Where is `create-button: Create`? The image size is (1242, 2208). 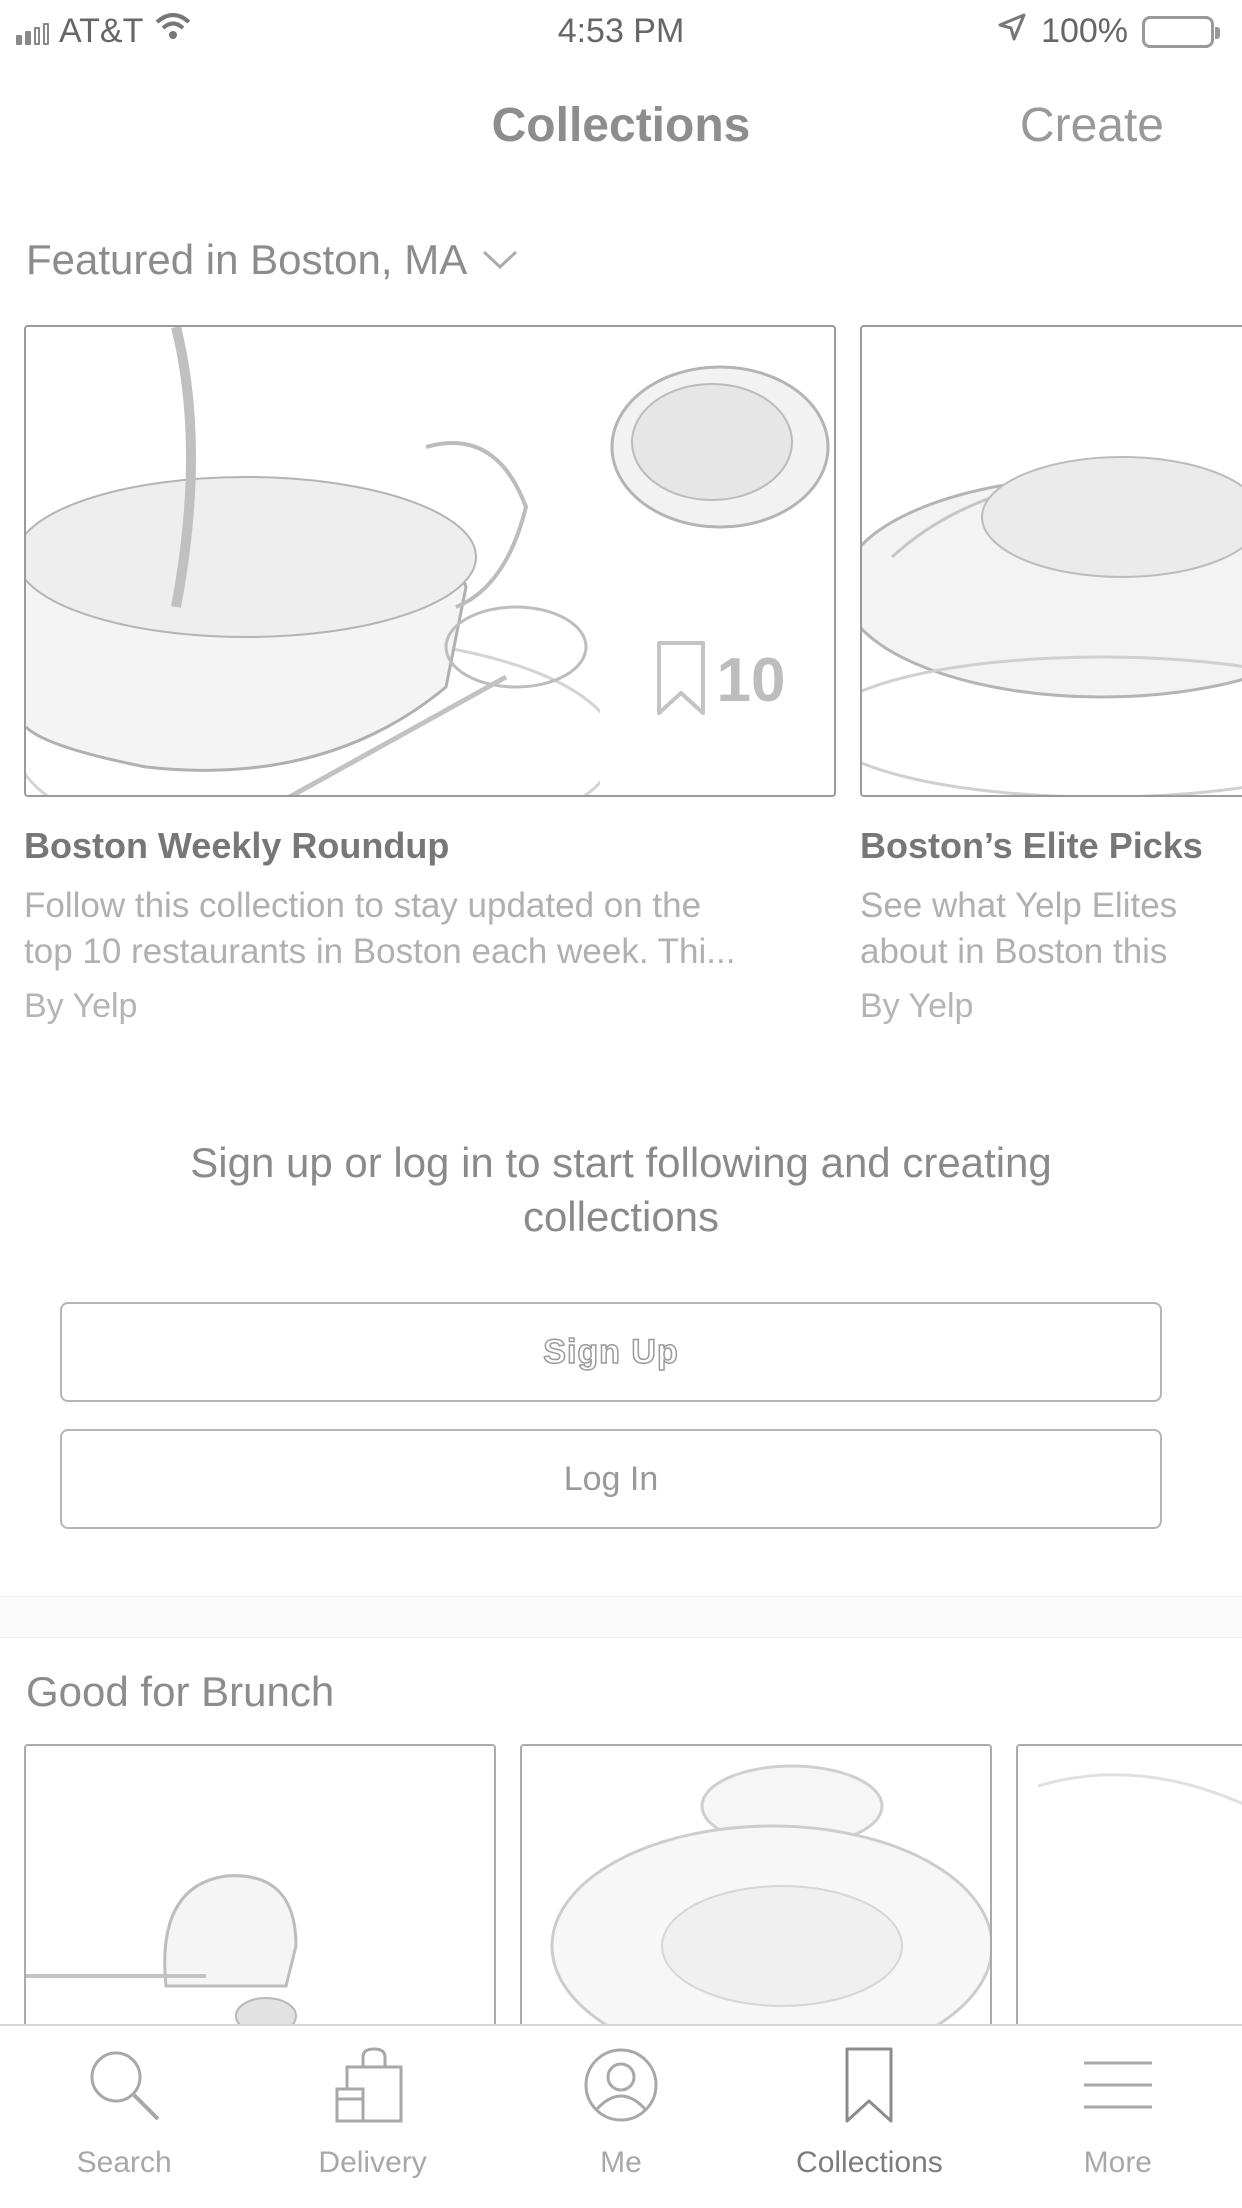 create-button: Create is located at coordinates (1092, 125).